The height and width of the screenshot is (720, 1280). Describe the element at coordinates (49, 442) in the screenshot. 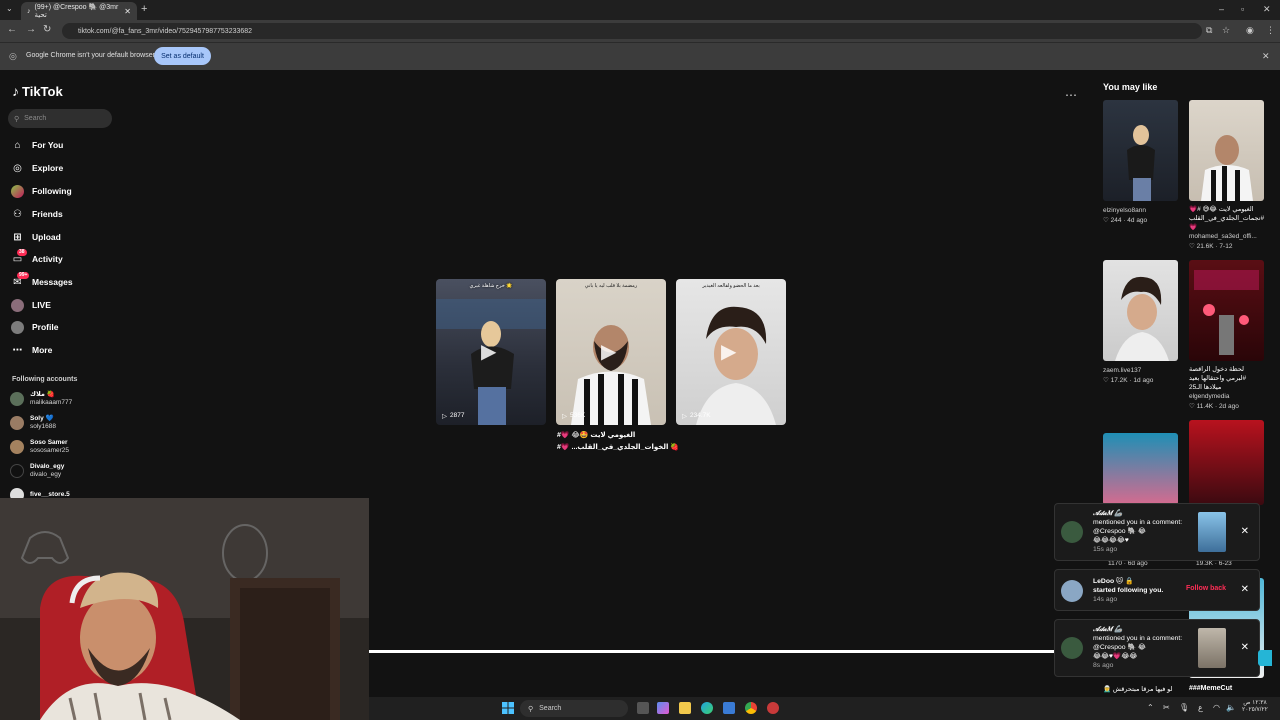

I see `account-name: Soso Samer` at that location.